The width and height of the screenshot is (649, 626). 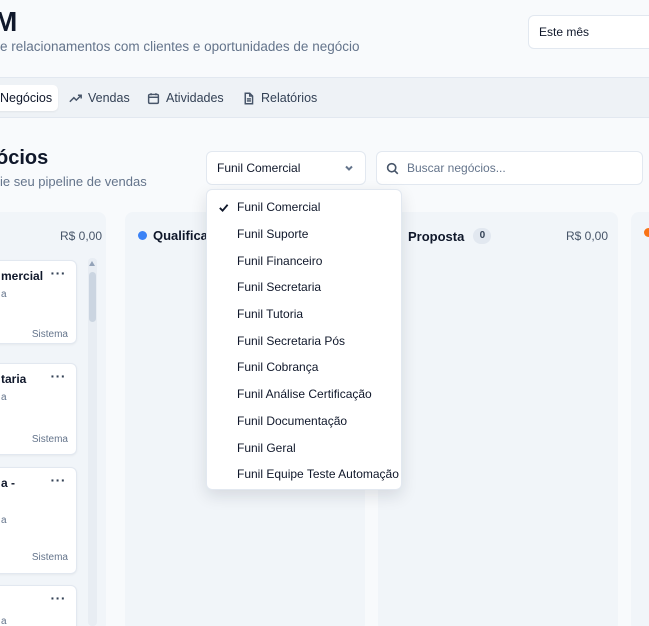 I want to click on option-label: Funil Secretaria Pós, so click(x=291, y=340).